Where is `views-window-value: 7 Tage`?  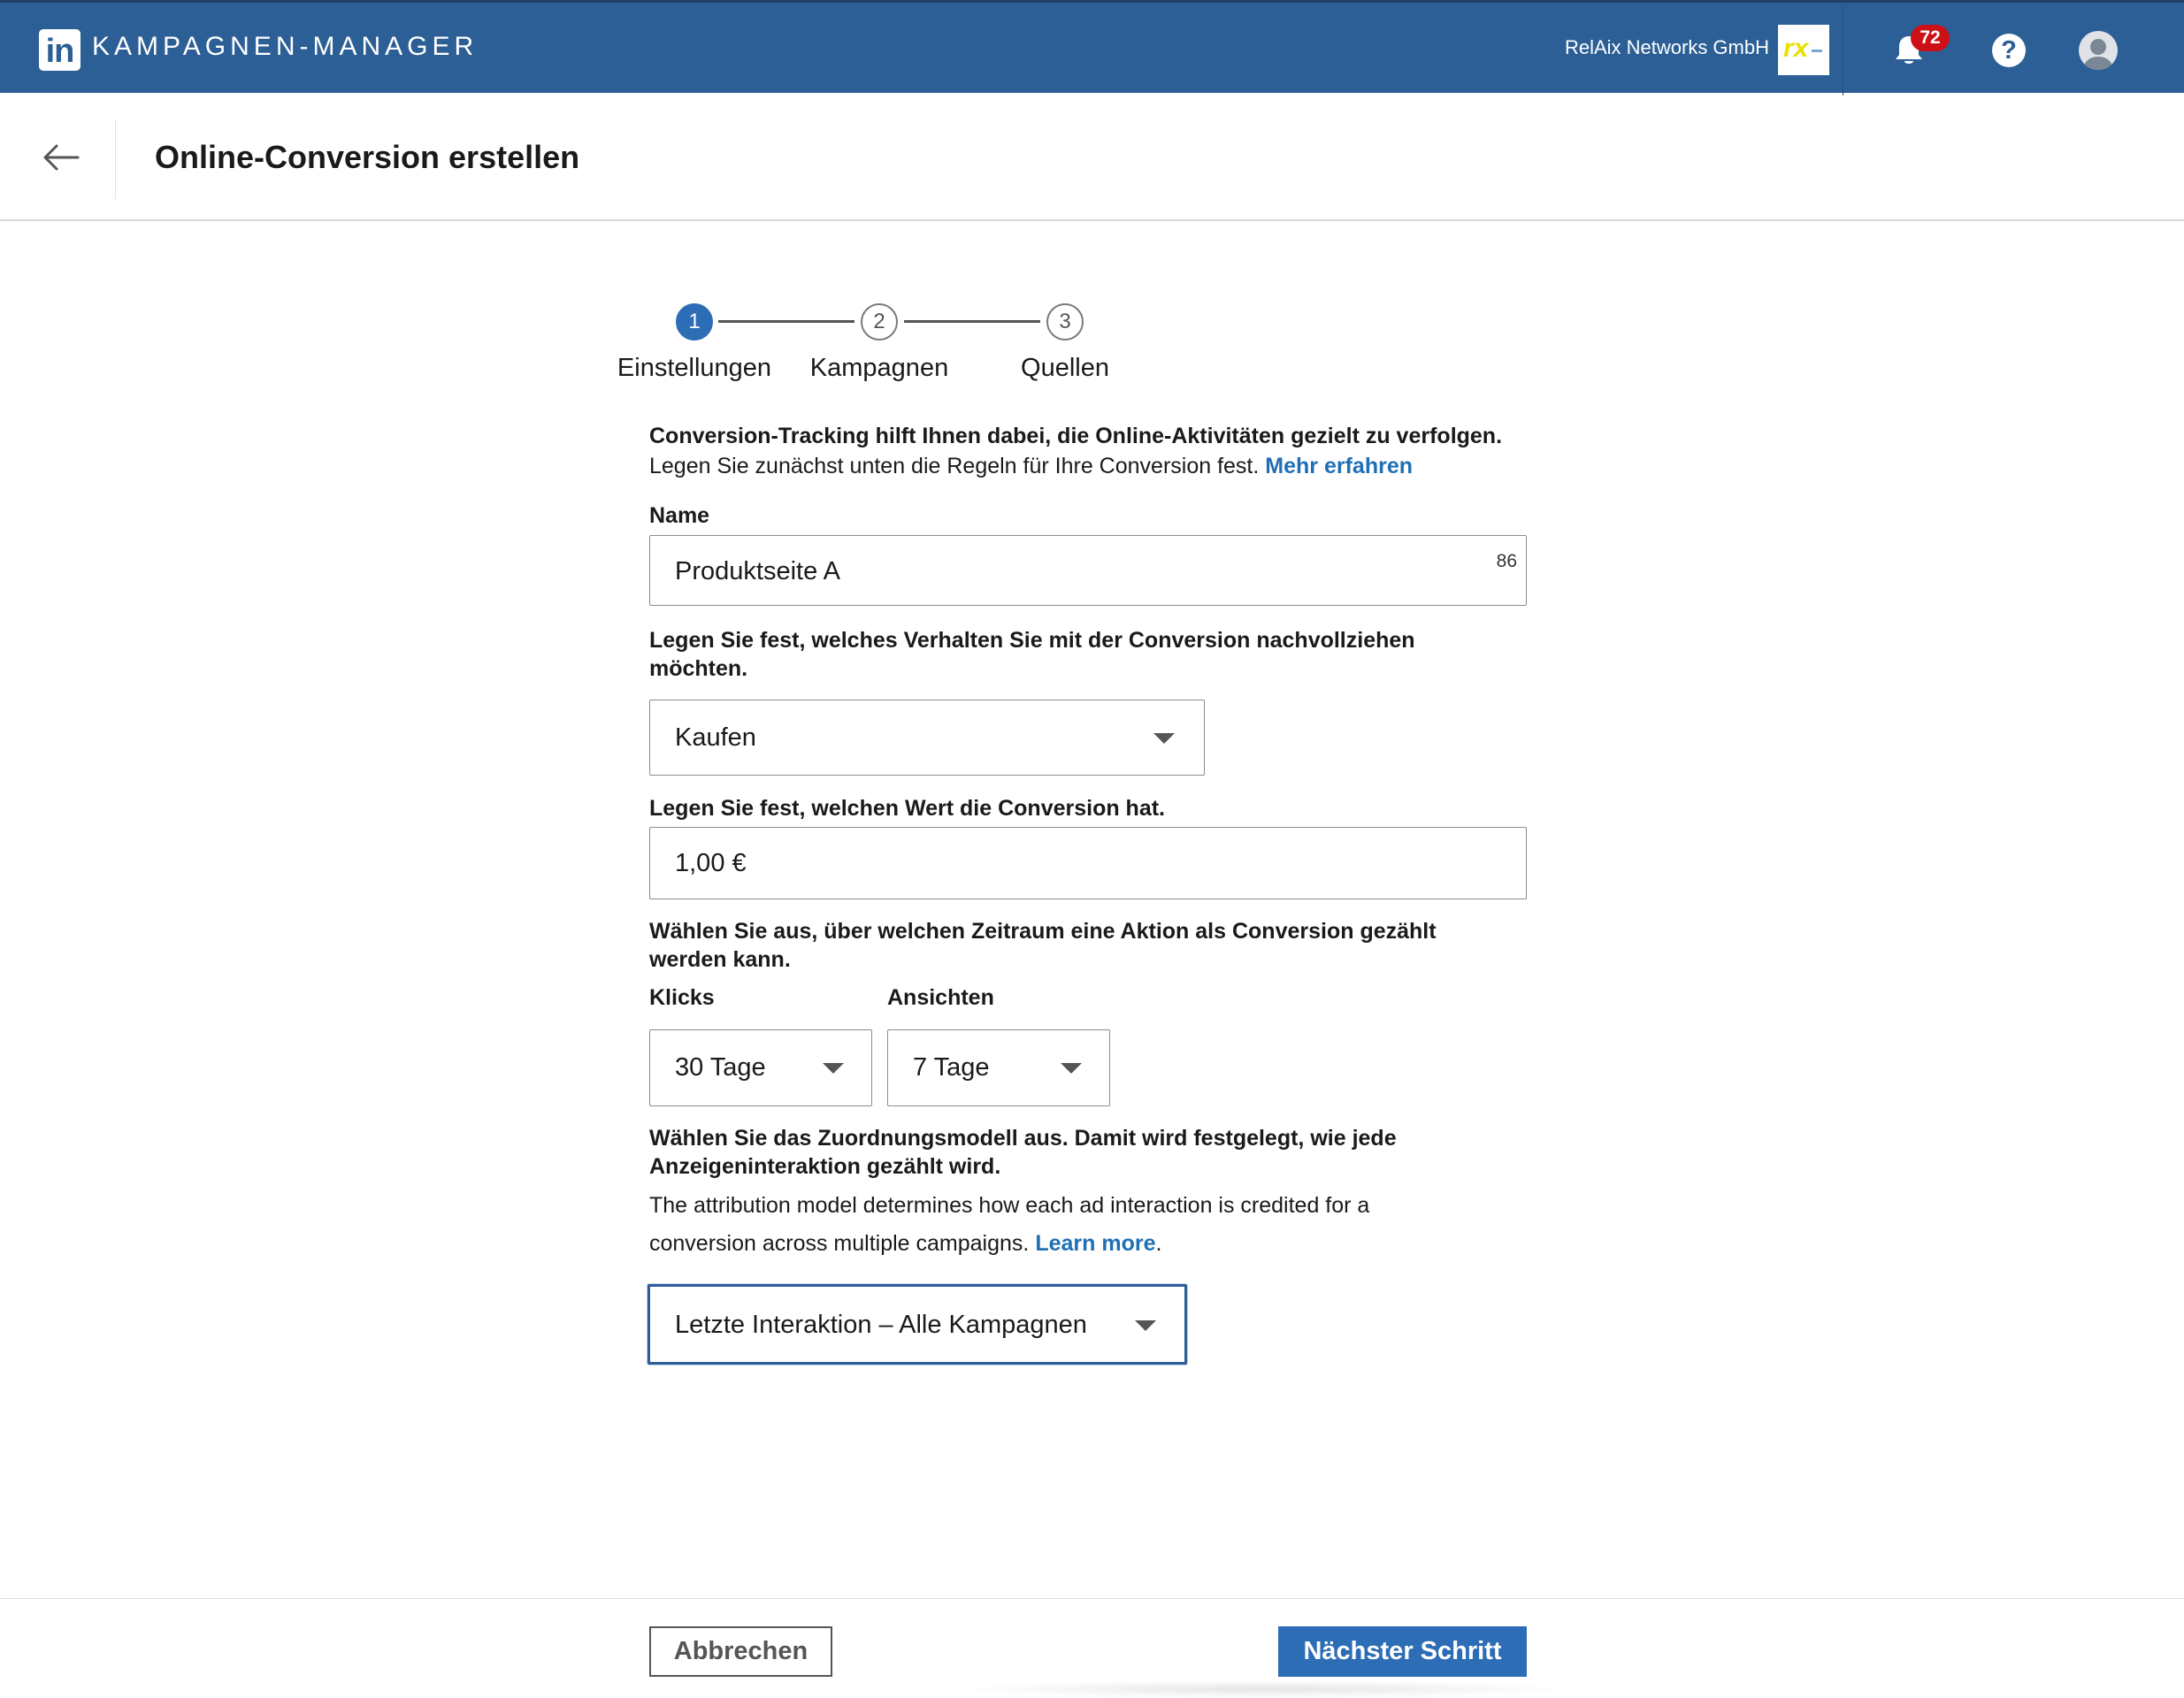
views-window-value: 7 Tage is located at coordinates (952, 1067).